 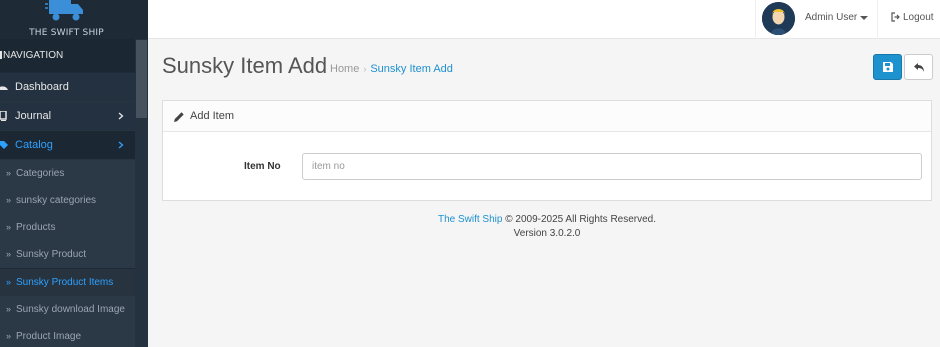 I want to click on user-menu: Admin User, so click(x=816, y=19).